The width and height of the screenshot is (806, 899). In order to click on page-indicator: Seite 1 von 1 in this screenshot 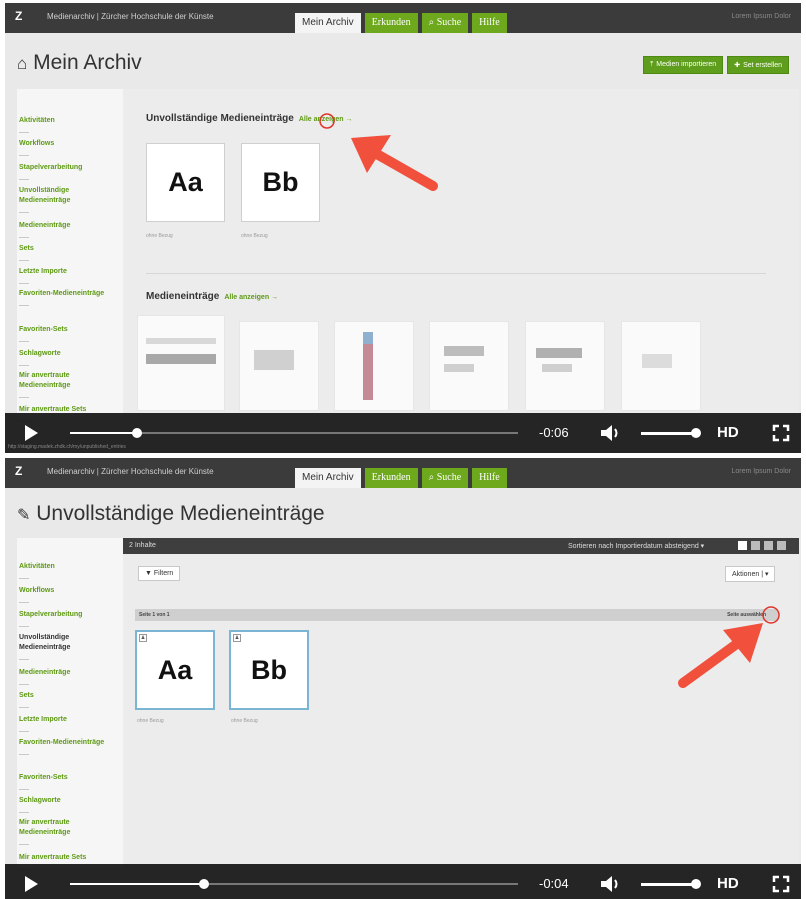, I will do `click(154, 615)`.